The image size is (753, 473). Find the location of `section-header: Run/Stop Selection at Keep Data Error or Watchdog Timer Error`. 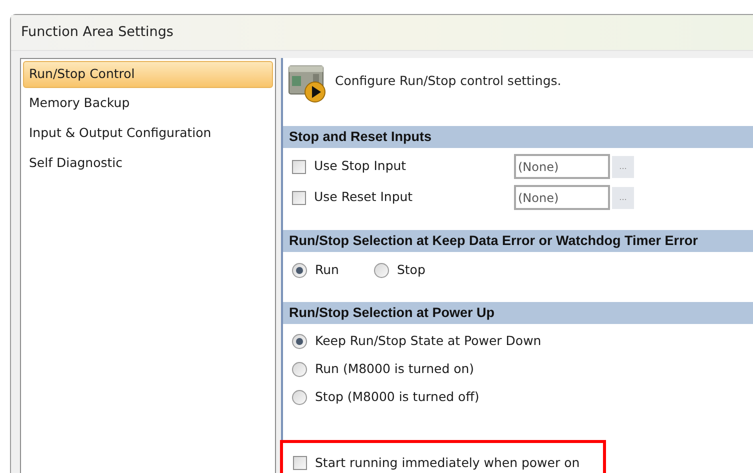

section-header: Run/Stop Selection at Keep Data Error or Watchdog Timer Error is located at coordinates (518, 241).